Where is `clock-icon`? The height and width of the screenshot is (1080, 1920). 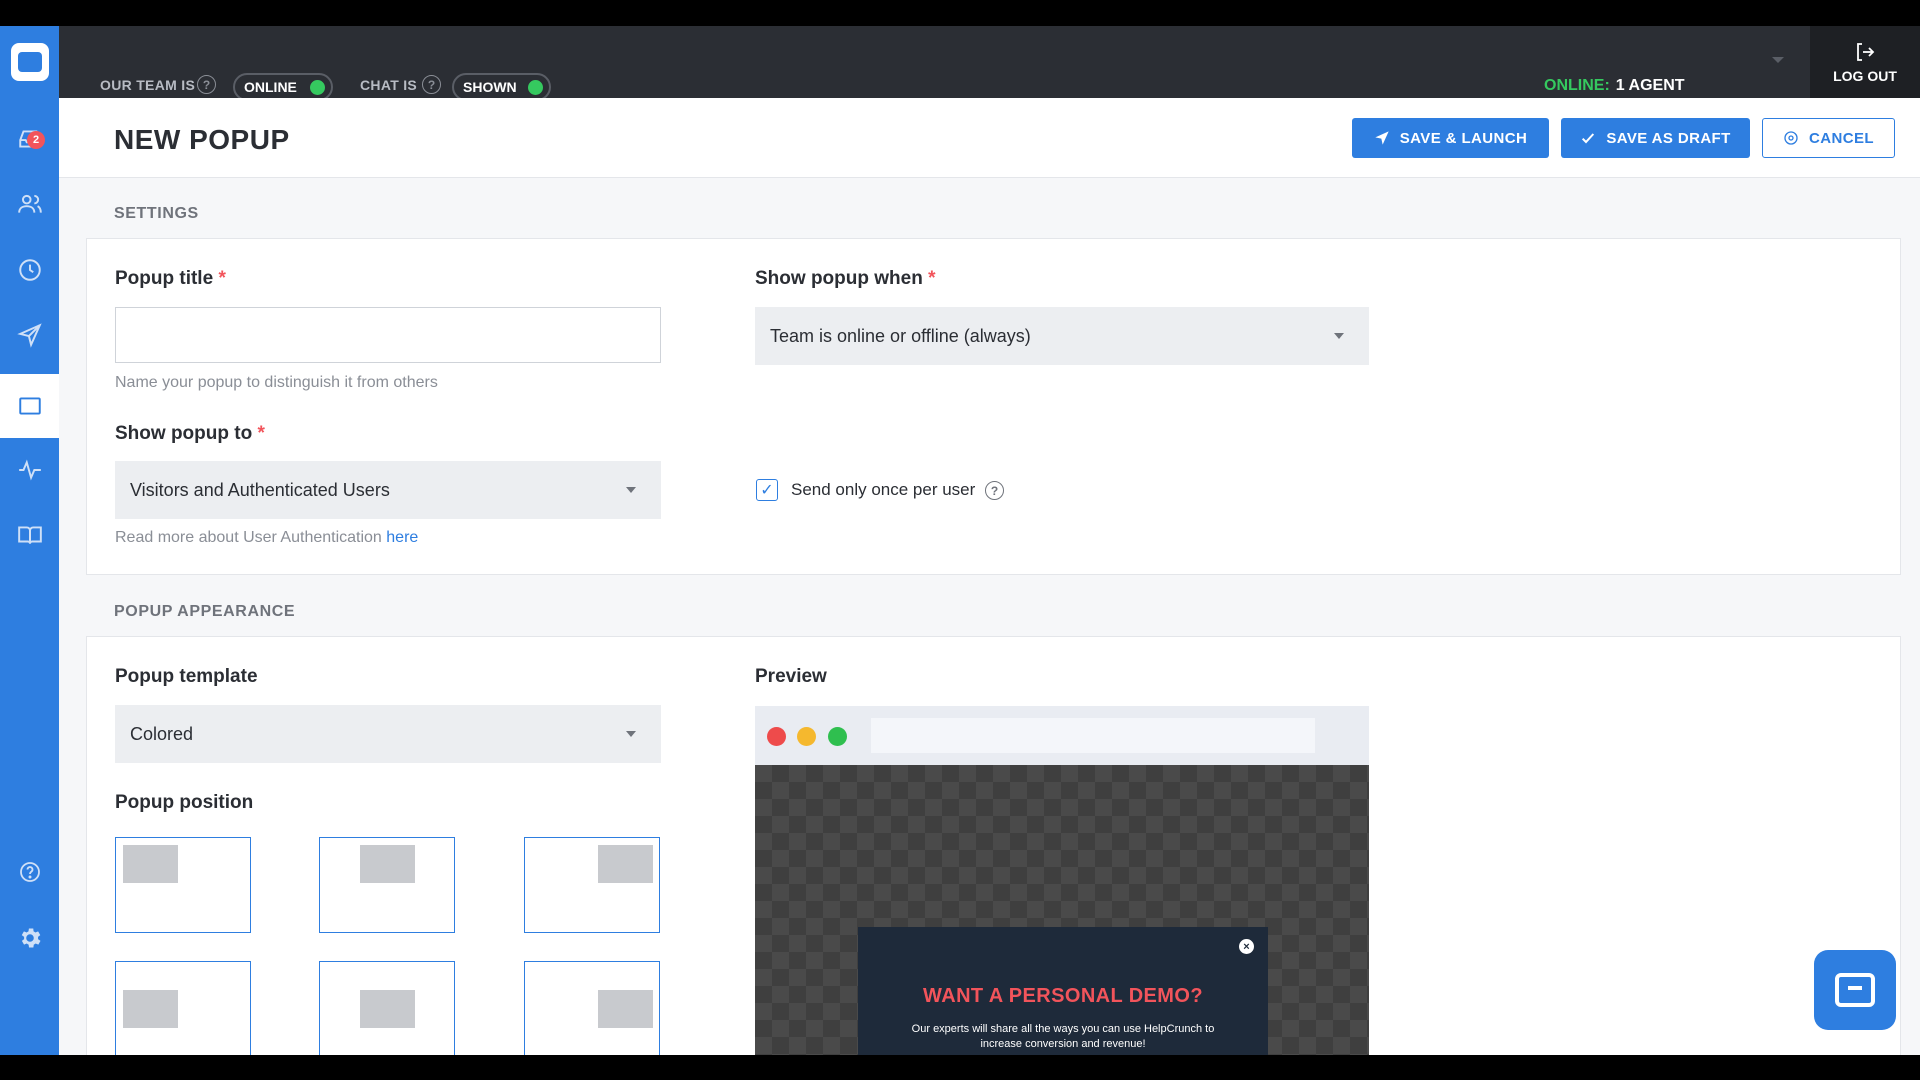
clock-icon is located at coordinates (29, 270).